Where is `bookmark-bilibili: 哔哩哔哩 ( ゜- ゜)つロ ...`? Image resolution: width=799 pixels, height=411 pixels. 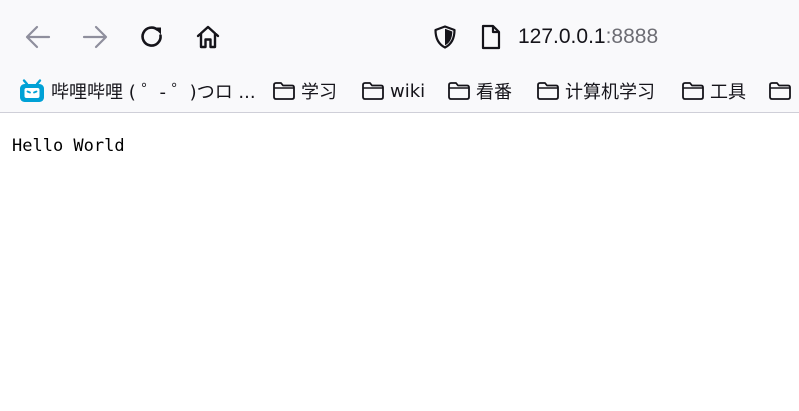
bookmark-bilibili: 哔哩哔哩 ( ゜- ゜)つロ ... is located at coordinates (137, 91).